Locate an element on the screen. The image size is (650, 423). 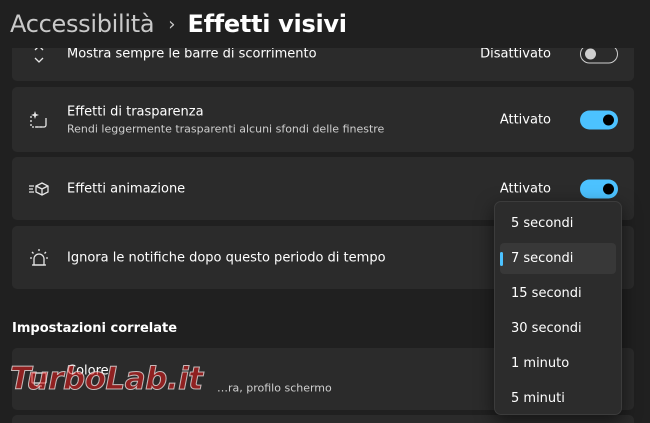
header: Accessibilità › Effetti visivi is located at coordinates (325, 24).